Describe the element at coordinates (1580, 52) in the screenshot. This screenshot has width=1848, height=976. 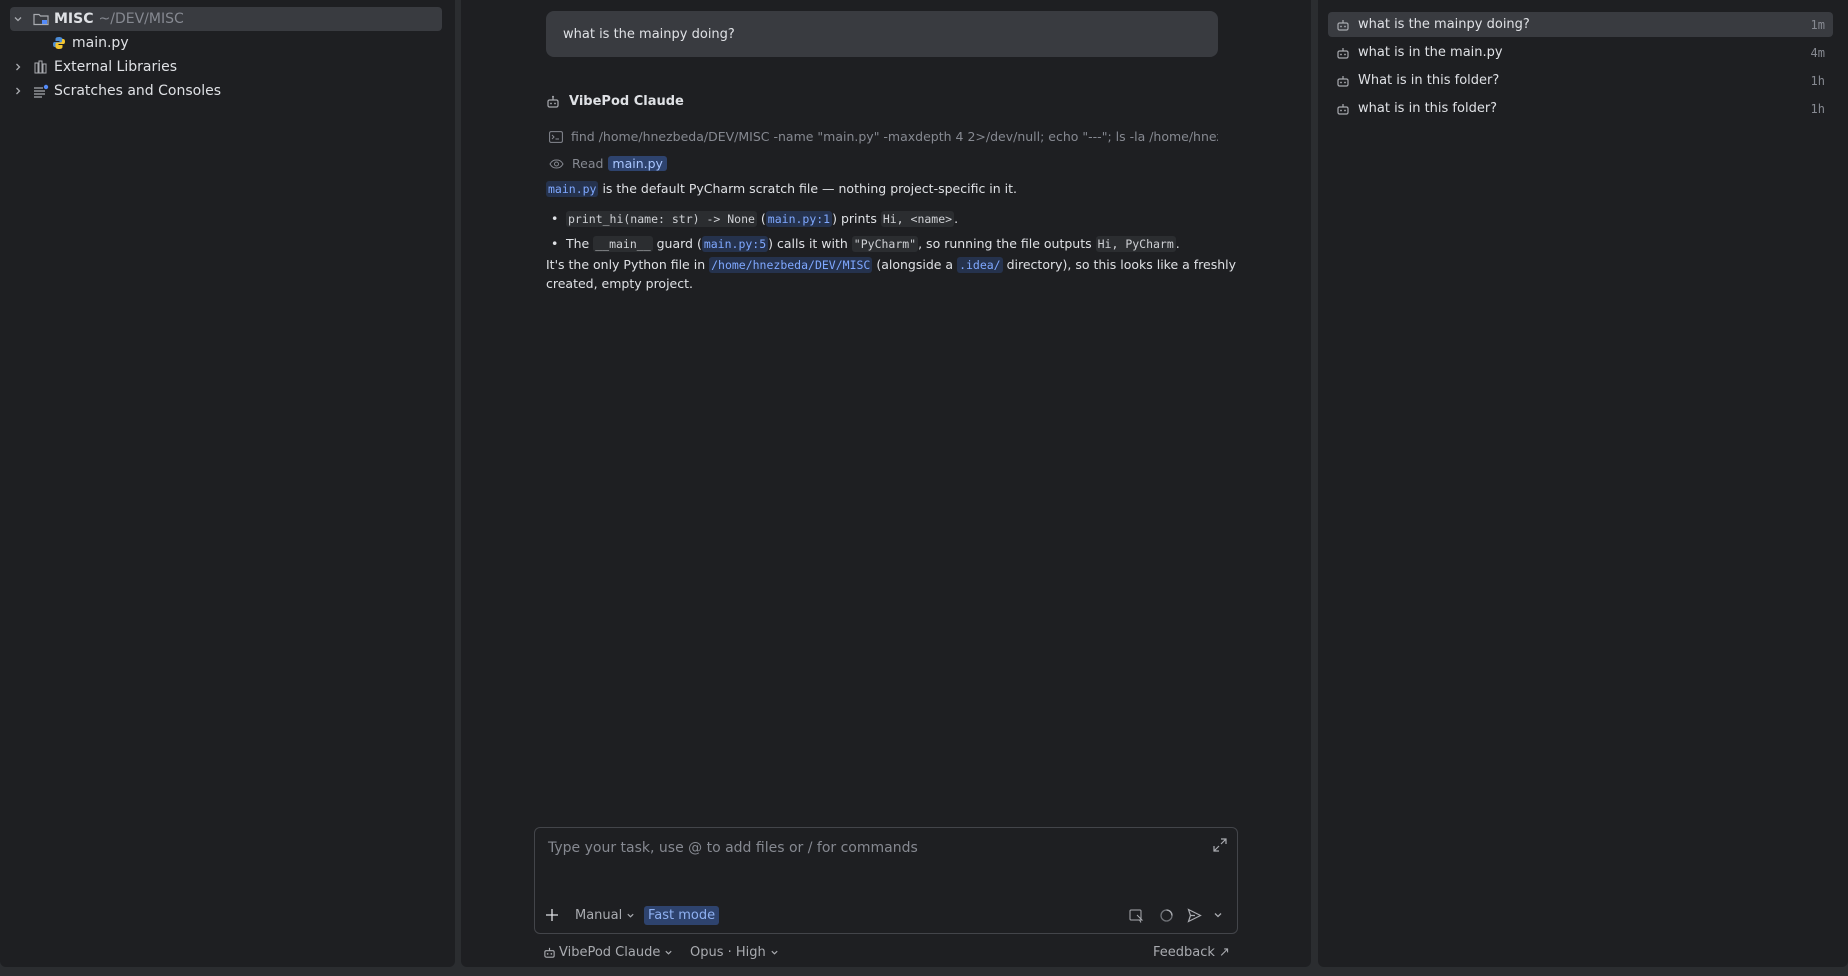
I see `history-item: what is in the main.py 4m` at that location.